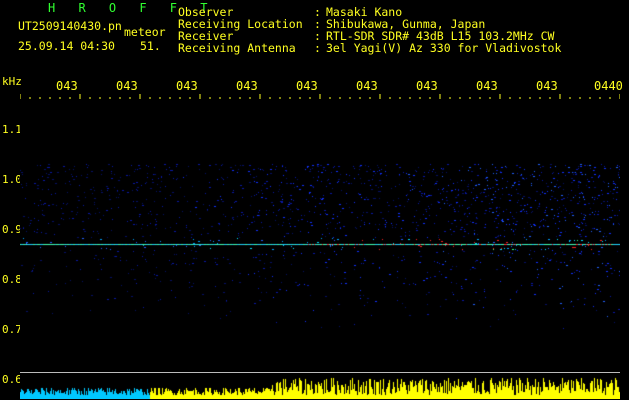 This screenshot has height=400, width=629. Describe the element at coordinates (70, 26) in the screenshot. I see `file-name: UT2509140430.pn` at that location.